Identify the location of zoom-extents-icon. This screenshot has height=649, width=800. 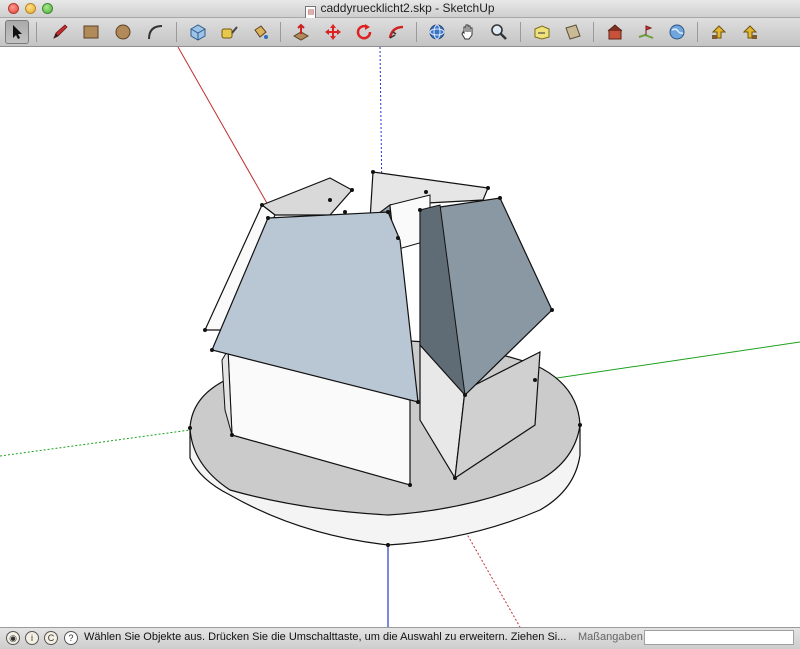
(542, 32).